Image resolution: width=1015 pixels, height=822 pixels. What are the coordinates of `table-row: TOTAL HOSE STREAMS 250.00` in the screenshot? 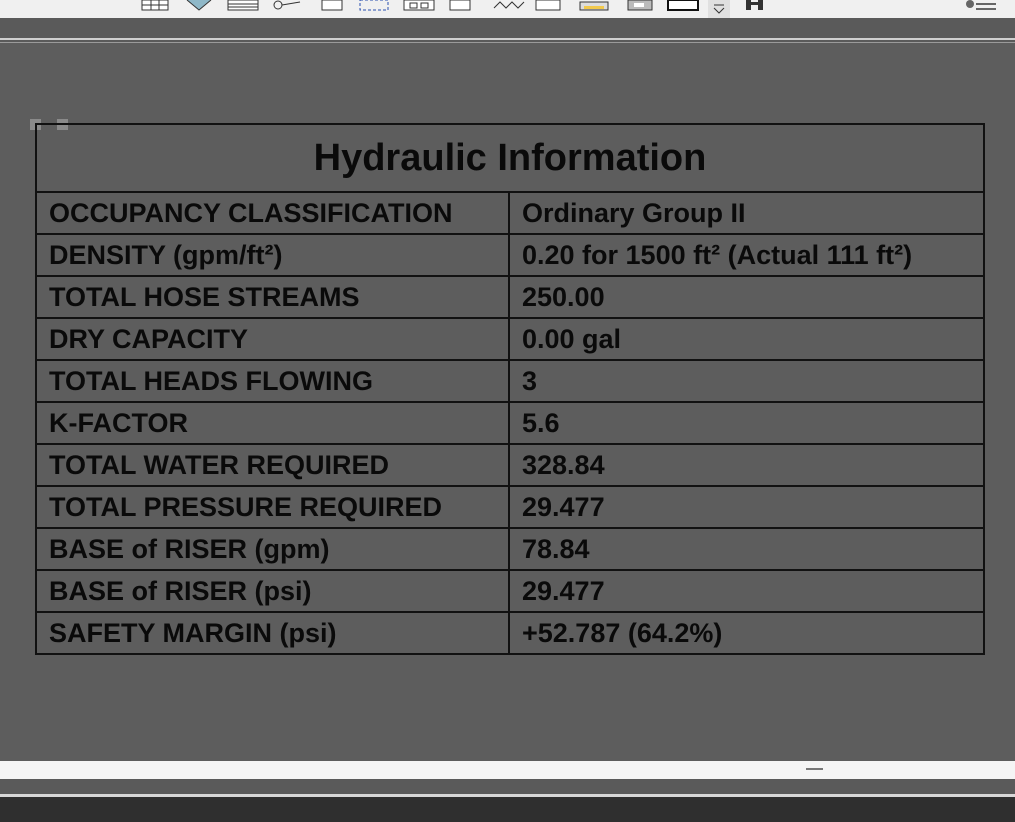 It's located at (510, 297).